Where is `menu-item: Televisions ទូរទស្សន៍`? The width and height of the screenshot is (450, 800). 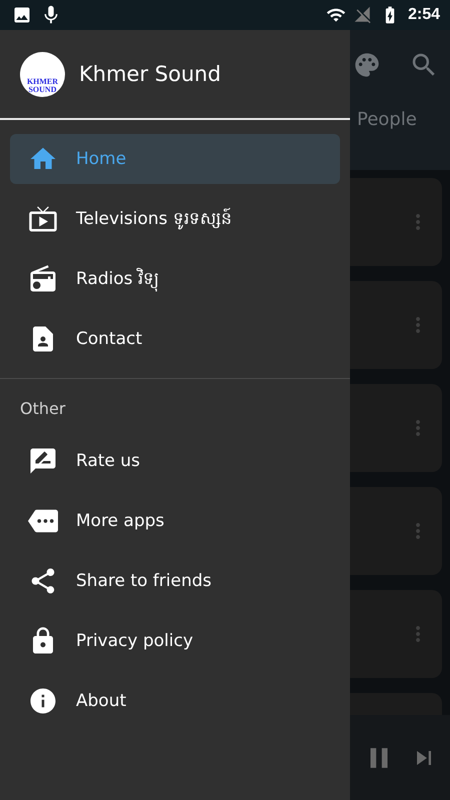 menu-item: Televisions ទូរទស្សន៍ is located at coordinates (175, 219).